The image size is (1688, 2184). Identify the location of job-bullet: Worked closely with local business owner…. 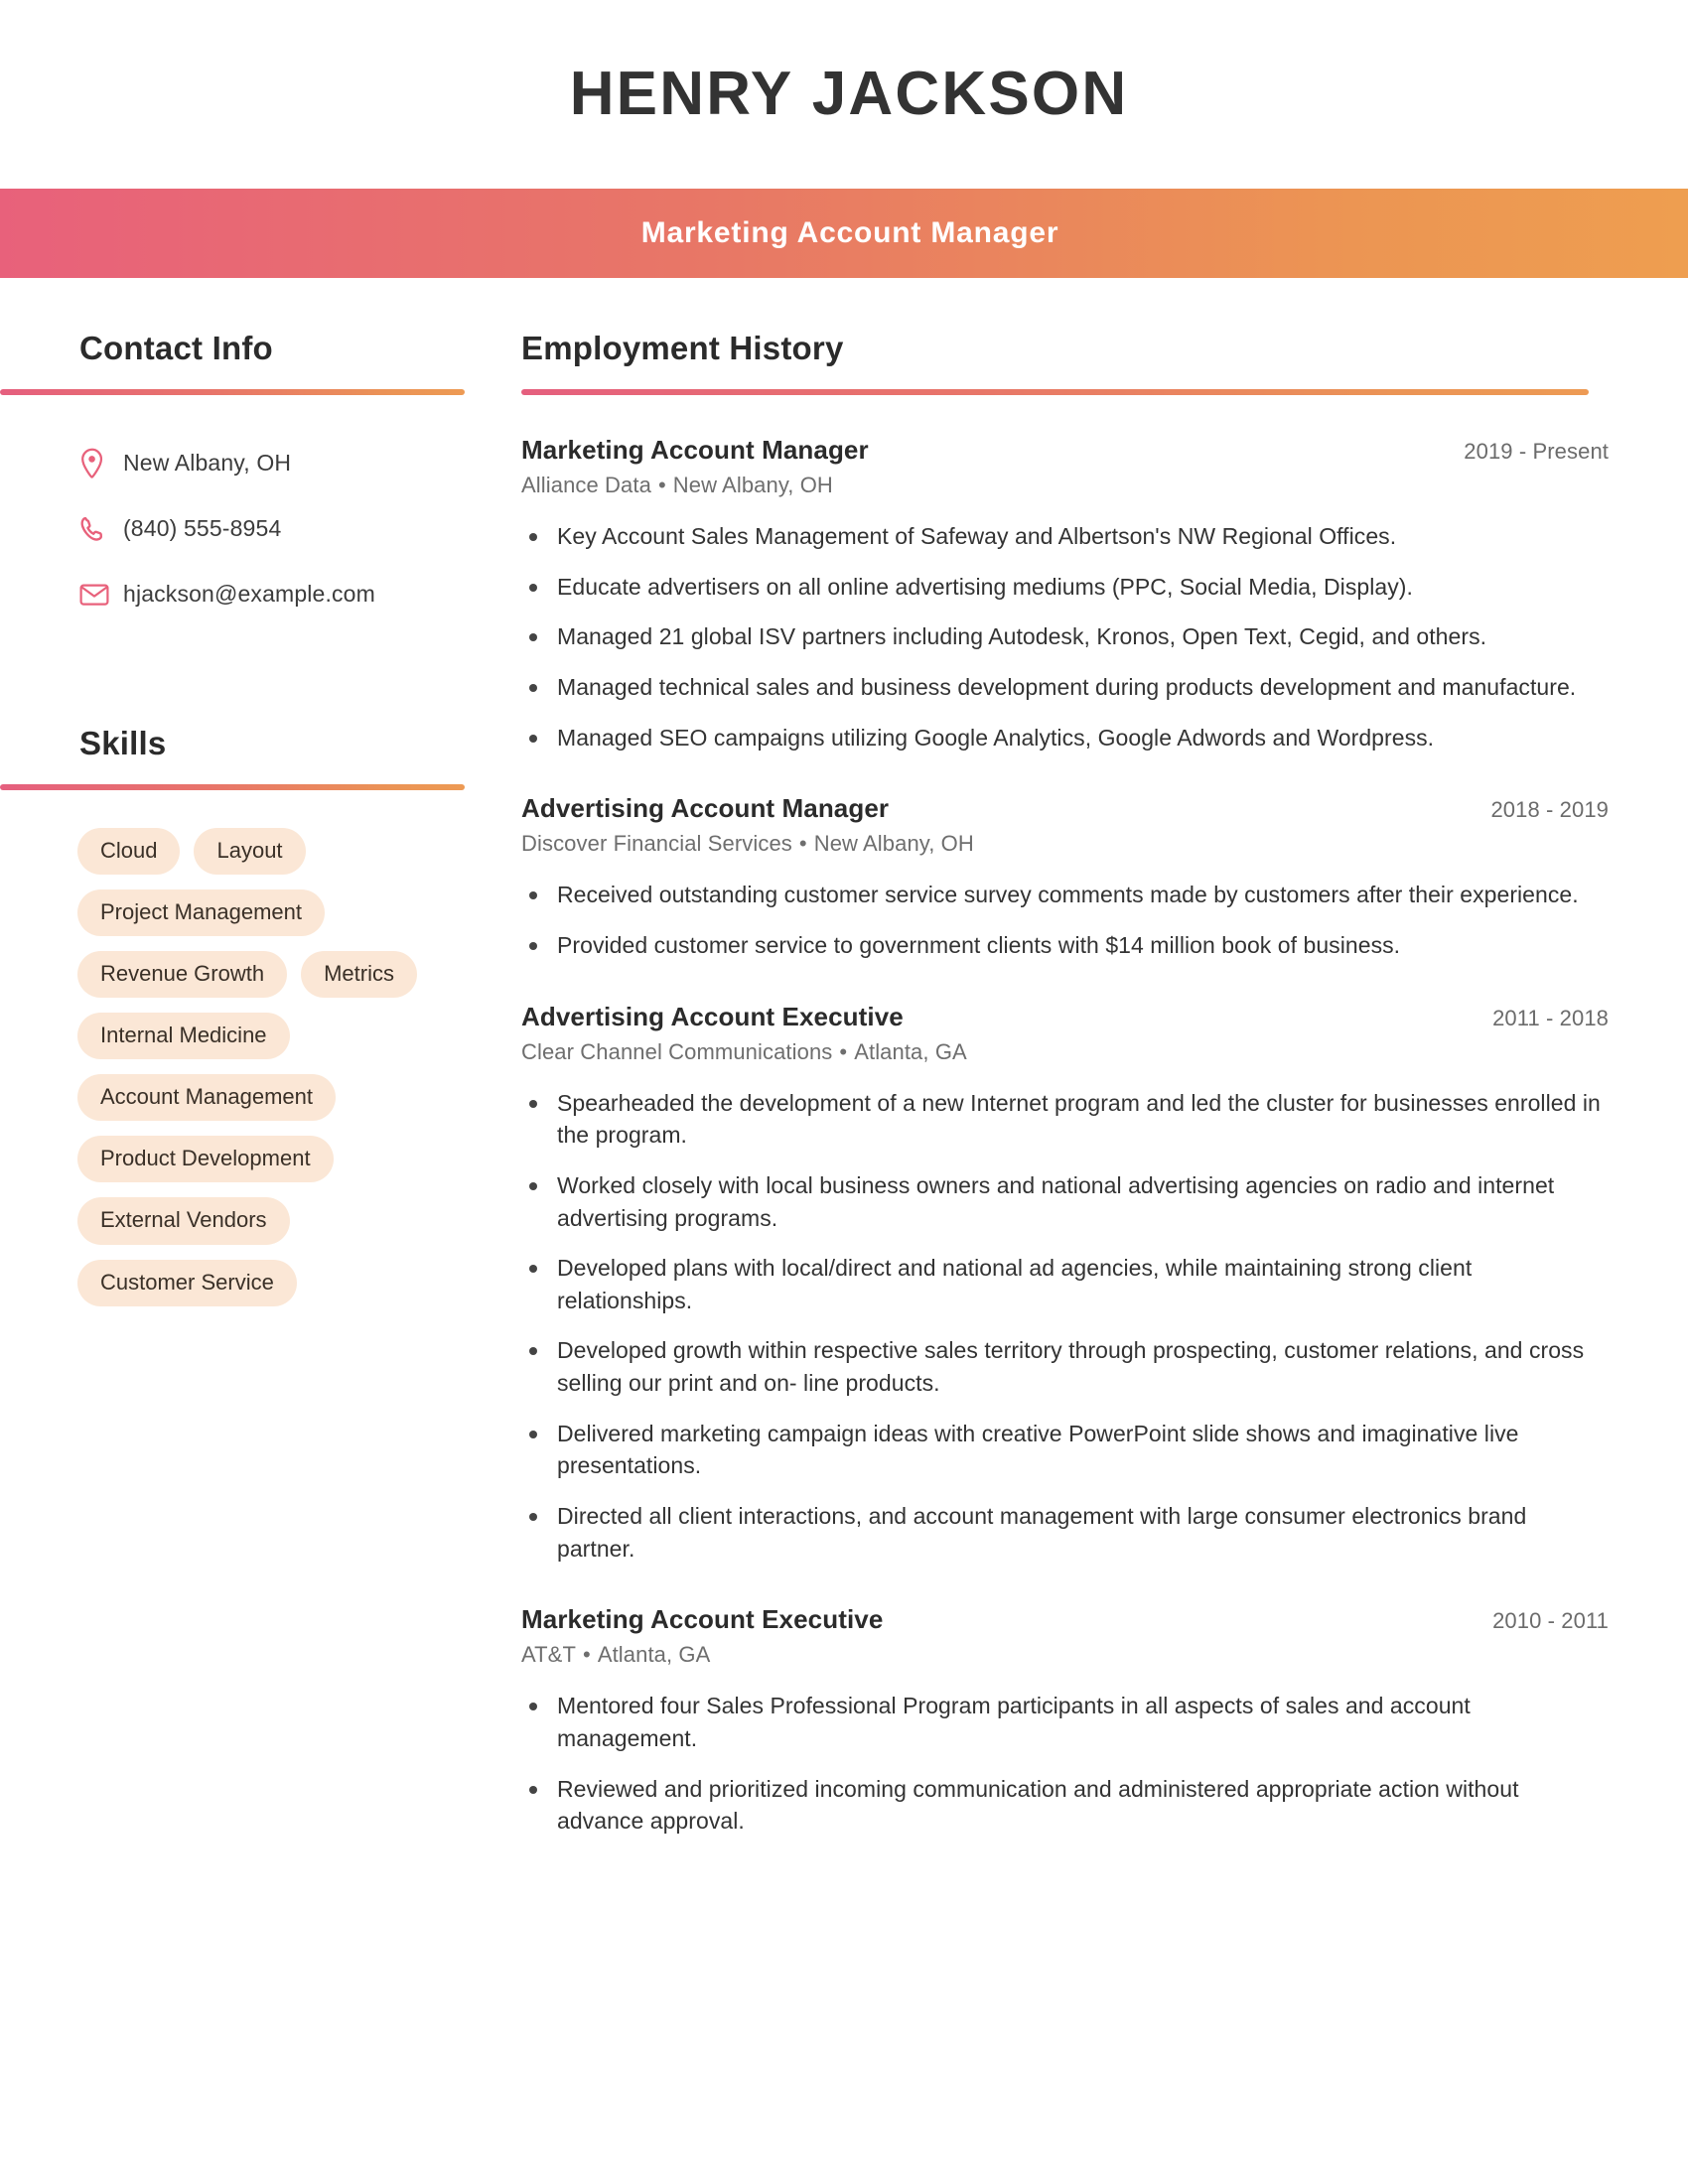
(1065, 1201).